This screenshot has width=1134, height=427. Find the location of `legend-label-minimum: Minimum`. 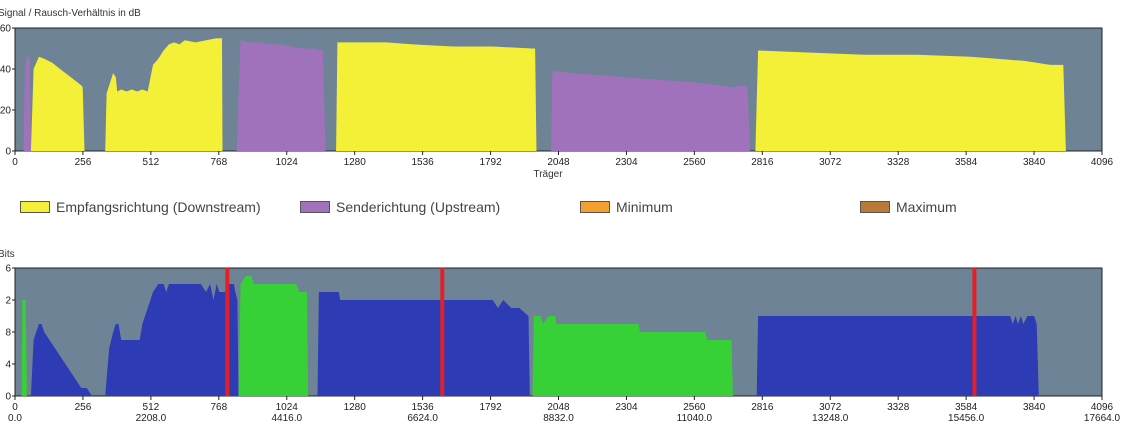

legend-label-minimum: Minimum is located at coordinates (644, 207).